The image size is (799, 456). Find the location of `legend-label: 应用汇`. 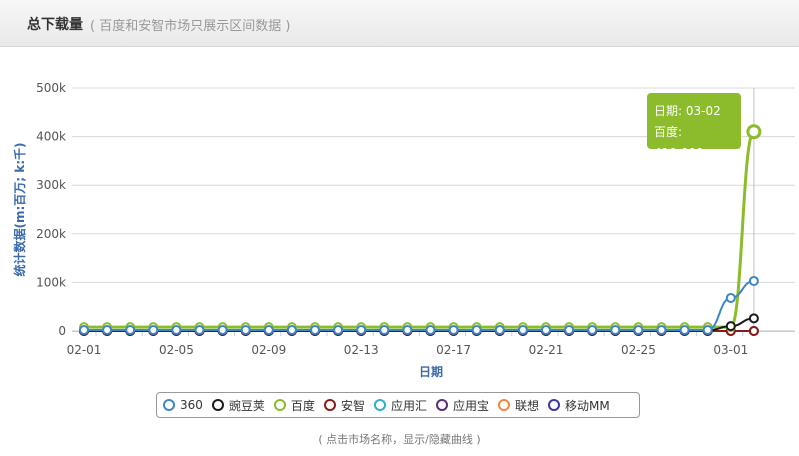

legend-label: 应用汇 is located at coordinates (408, 405).